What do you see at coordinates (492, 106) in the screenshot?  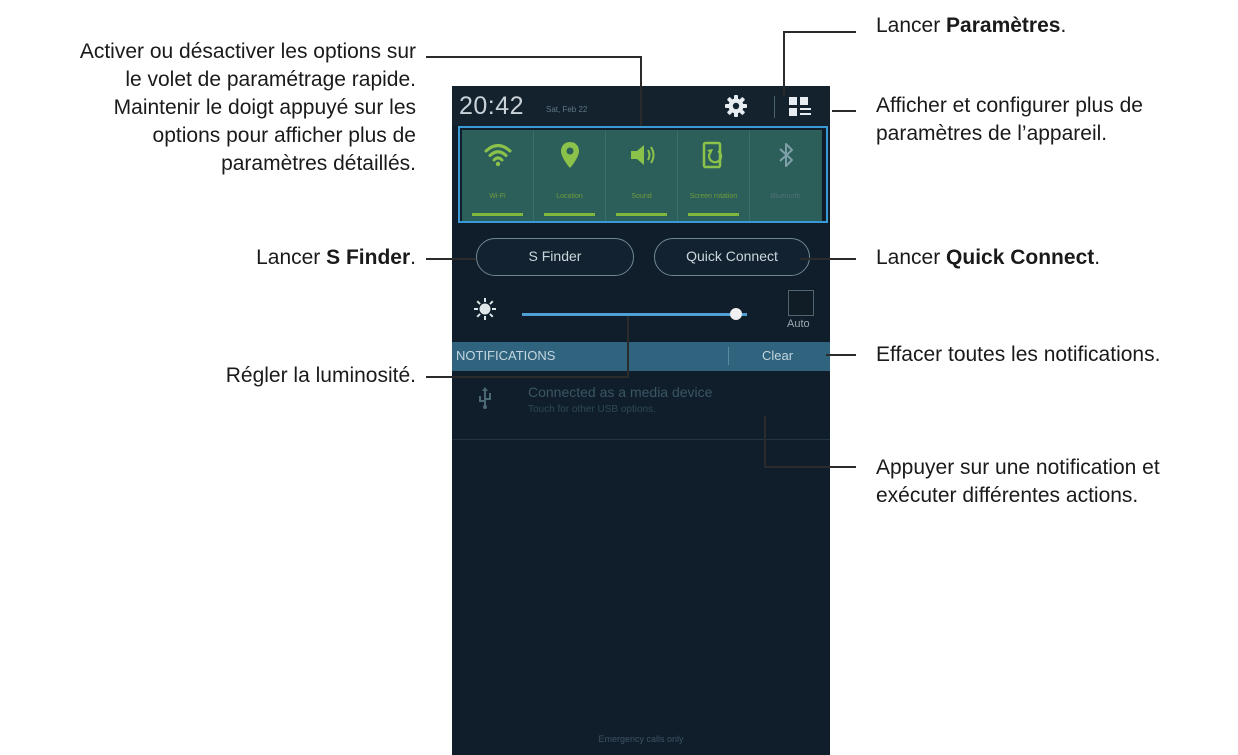 I see `clock: 20:42` at bounding box center [492, 106].